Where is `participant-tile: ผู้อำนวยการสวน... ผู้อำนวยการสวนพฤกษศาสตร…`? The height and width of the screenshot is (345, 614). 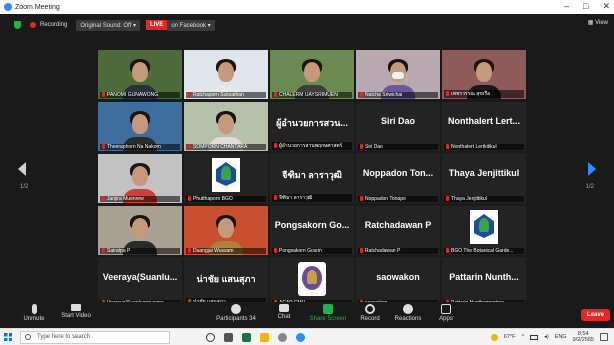 participant-tile: ผู้อำนวยการสวน... ผู้อำนวยการสวนพฤกษศาสตร… is located at coordinates (312, 126).